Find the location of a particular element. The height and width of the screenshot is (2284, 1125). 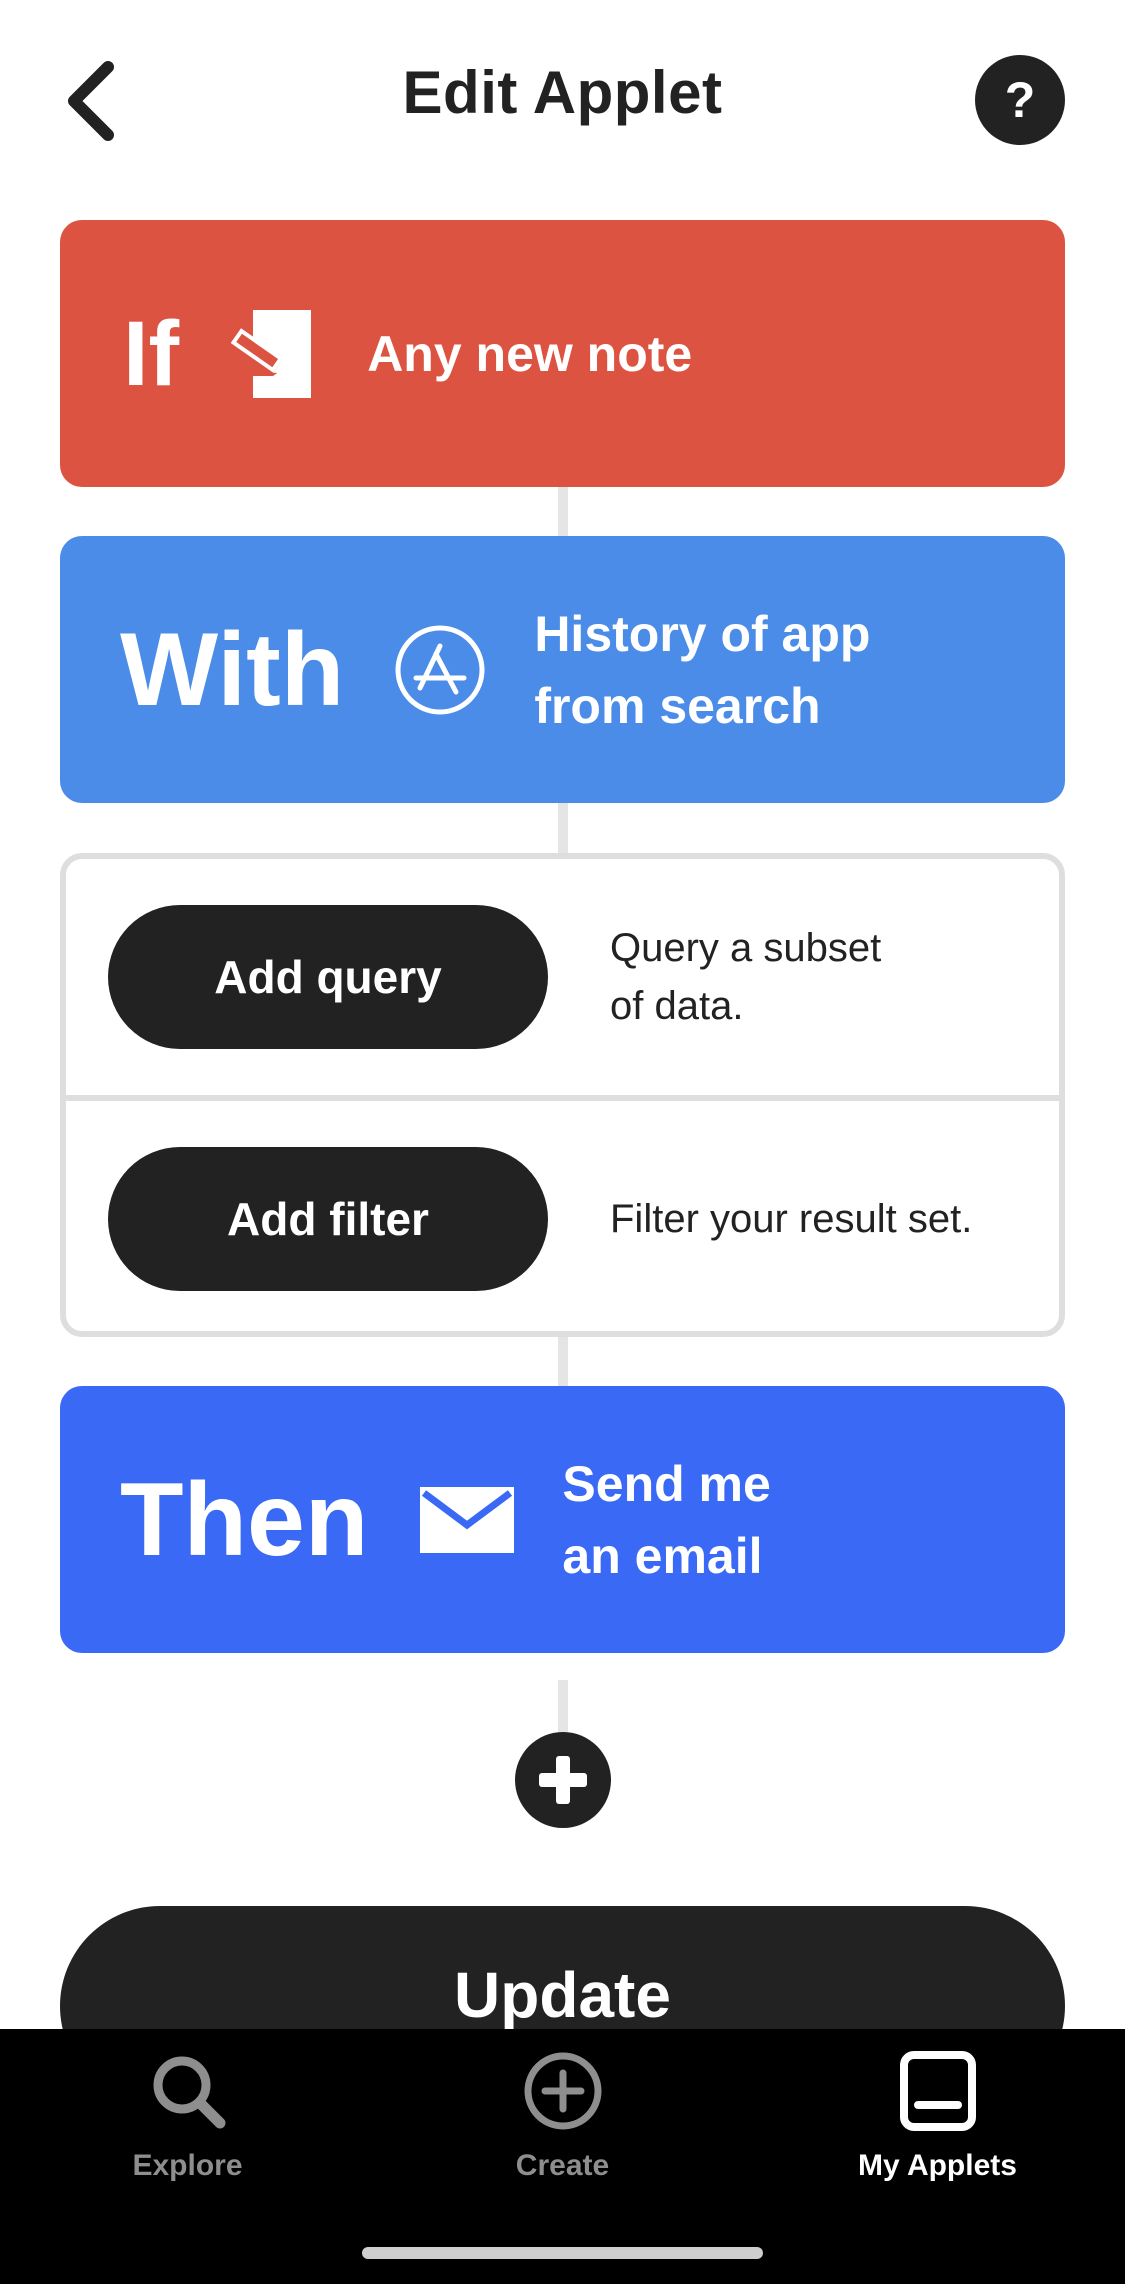

tab-create-label: Create is located at coordinates (562, 2165).